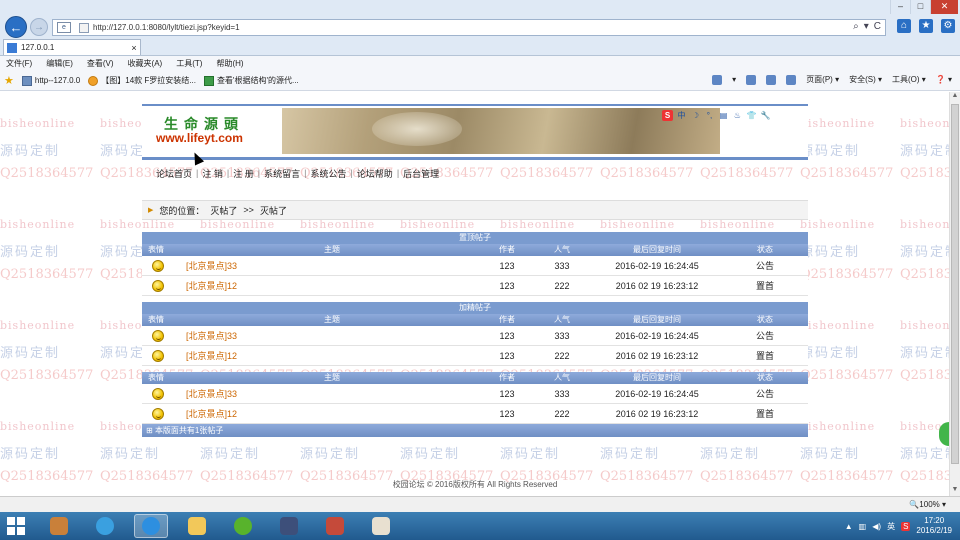 Image resolution: width=960 pixels, height=540 pixels. What do you see at coordinates (328, 173) in the screenshot?
I see `nav-announcements: 系统公告` at bounding box center [328, 173].